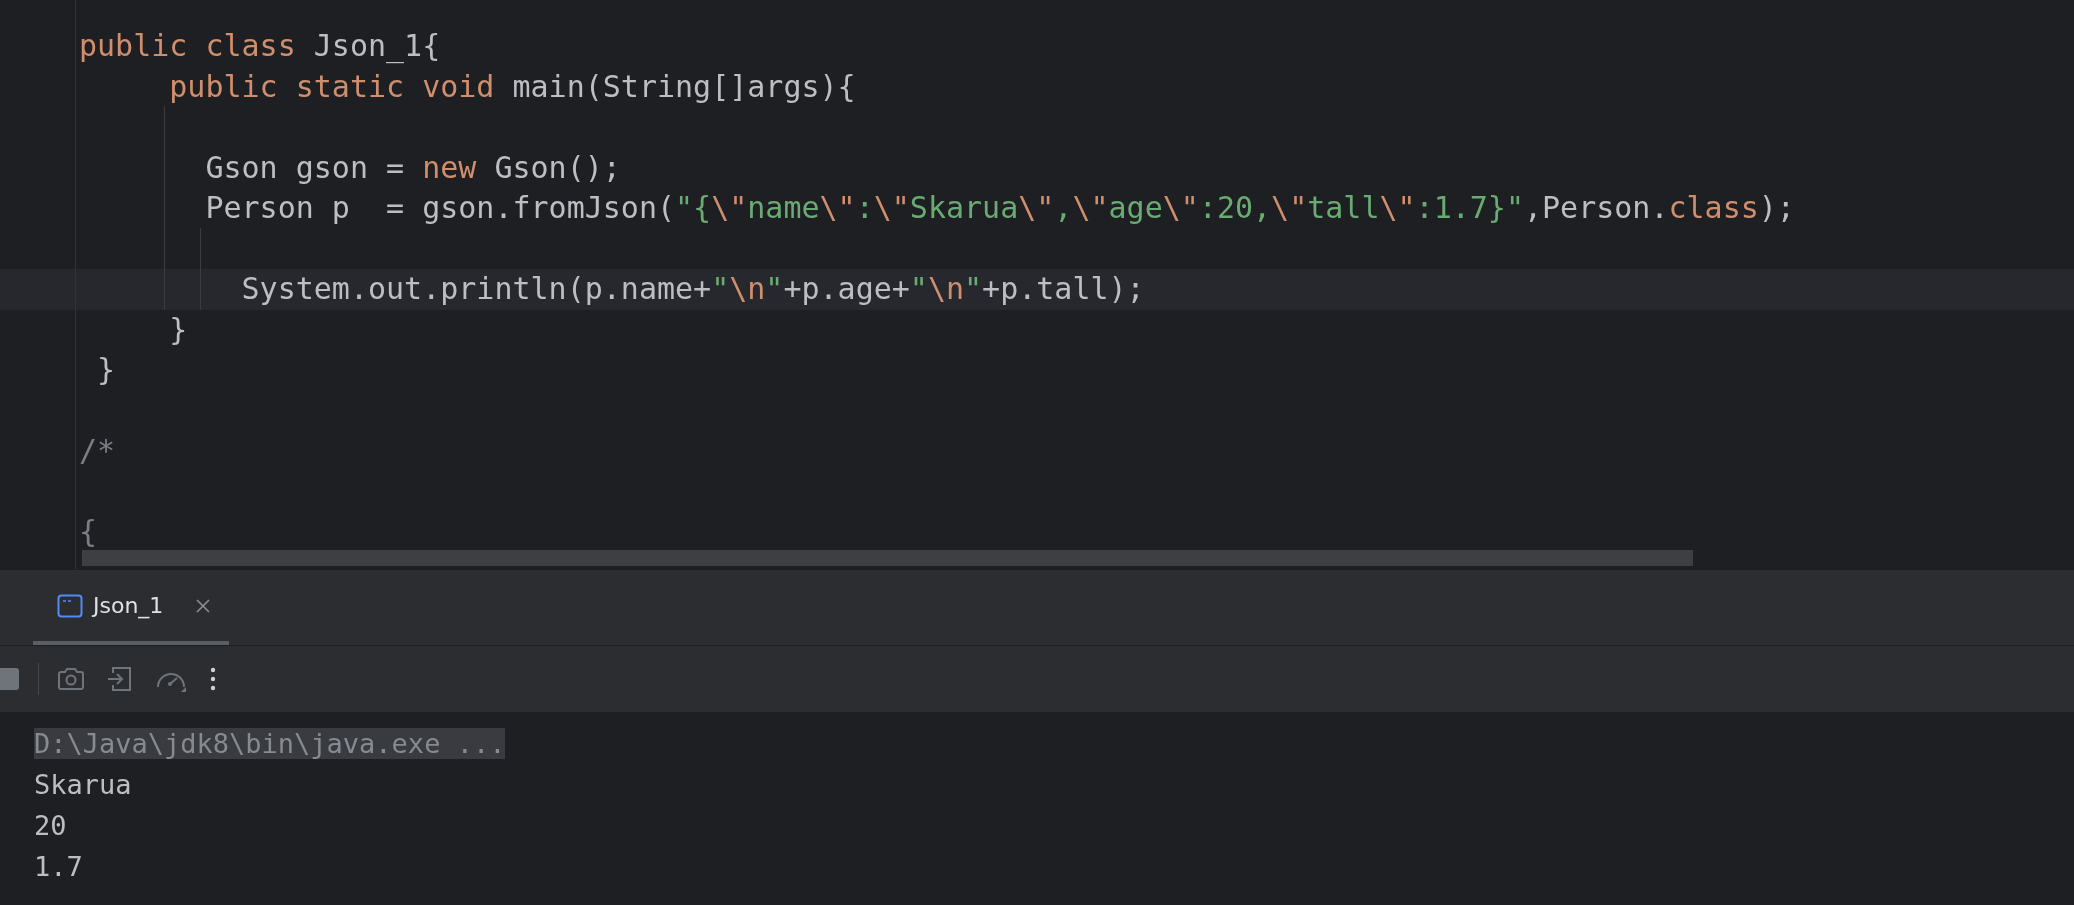 The image size is (2074, 905). Describe the element at coordinates (97, 451) in the screenshot. I see `code-line: /*` at that location.